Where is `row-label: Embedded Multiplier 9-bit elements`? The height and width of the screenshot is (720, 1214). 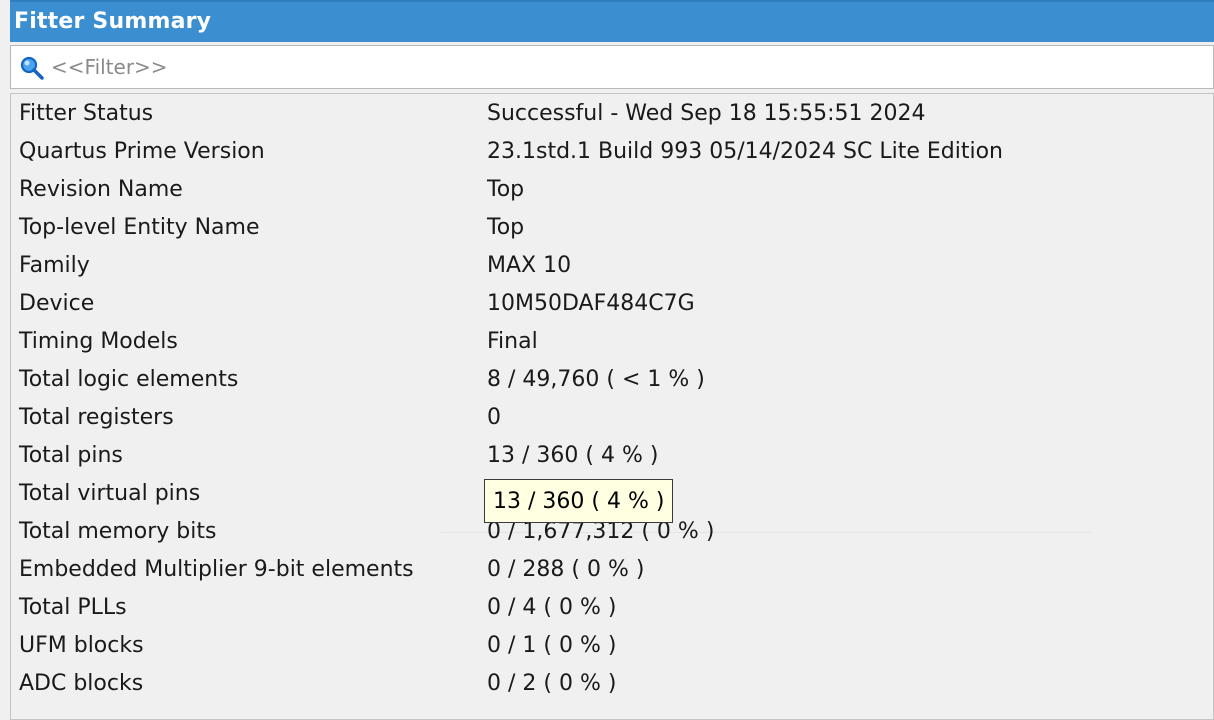 row-label: Embedded Multiplier 9-bit elements is located at coordinates (216, 569).